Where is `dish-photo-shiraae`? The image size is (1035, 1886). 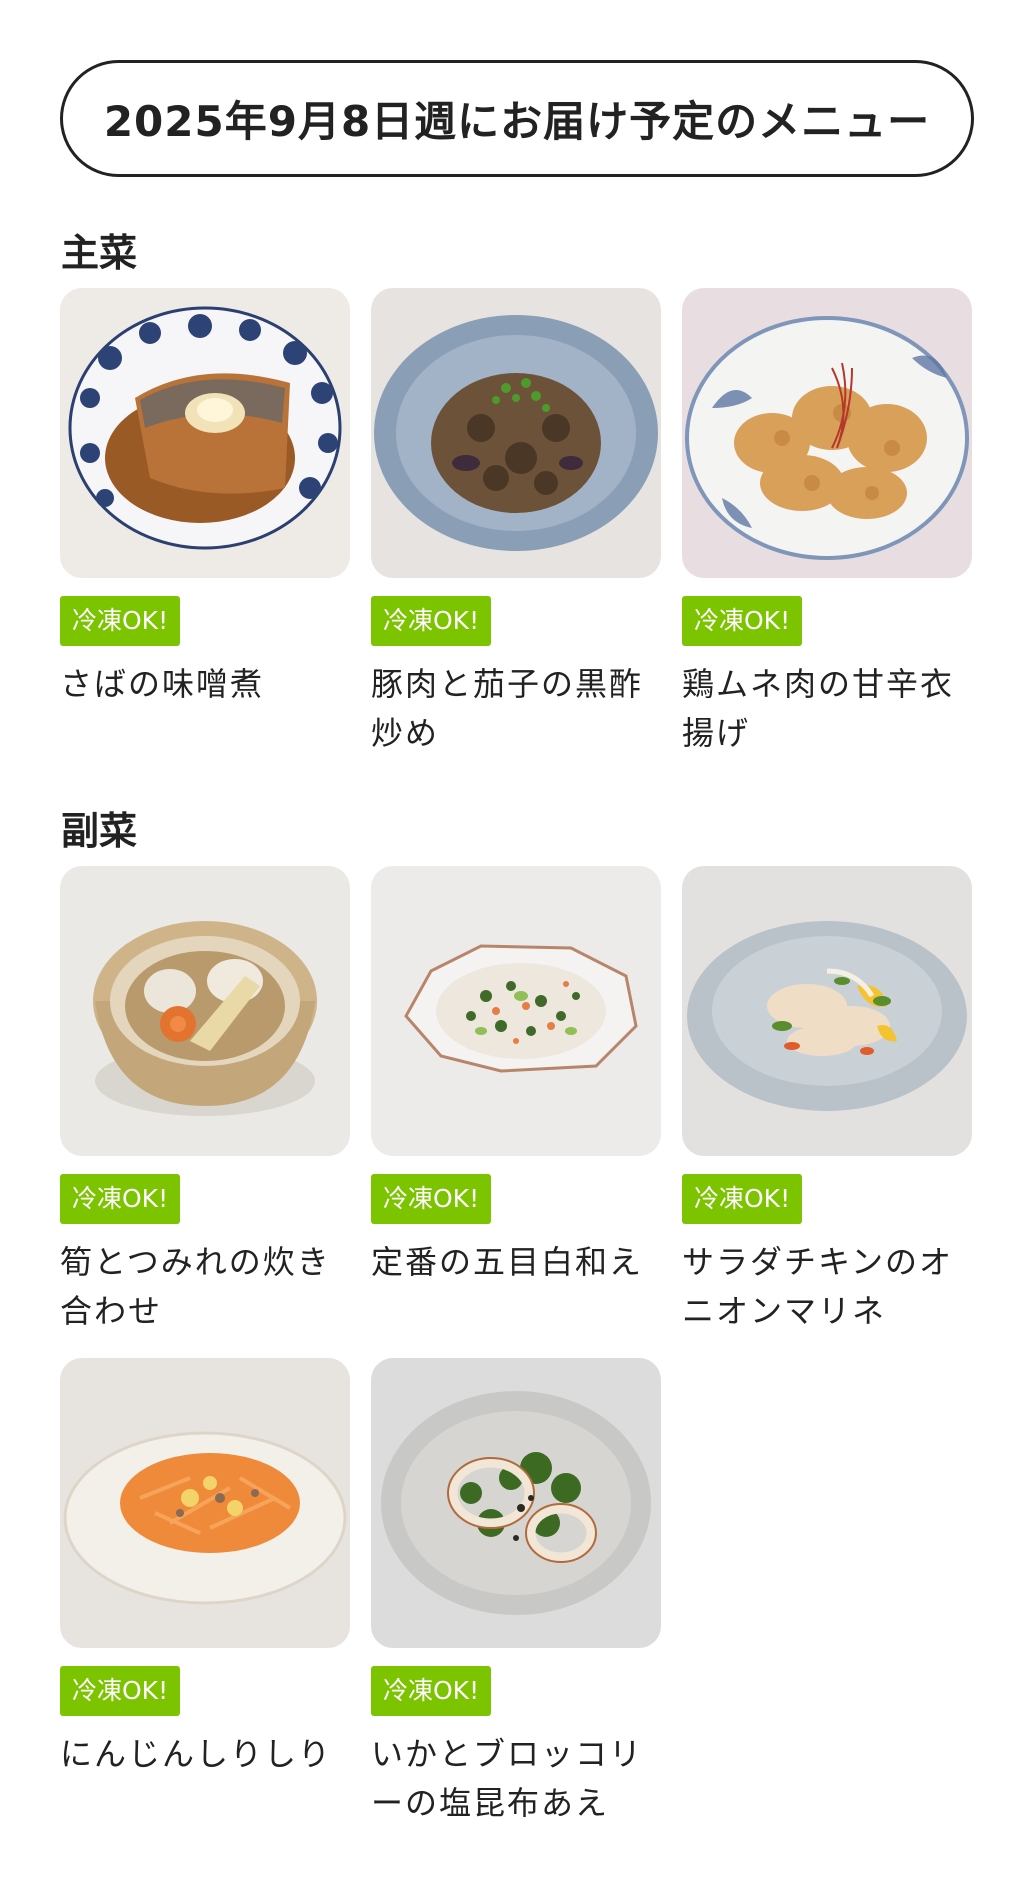 dish-photo-shiraae is located at coordinates (516, 1011).